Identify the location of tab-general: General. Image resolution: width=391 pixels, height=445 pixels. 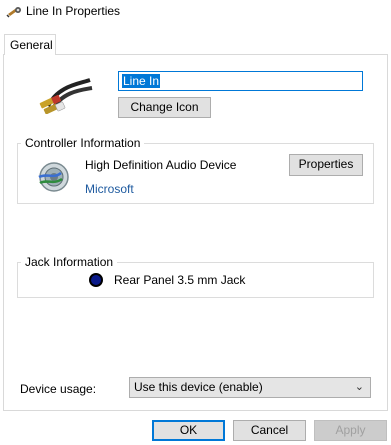
(30, 44).